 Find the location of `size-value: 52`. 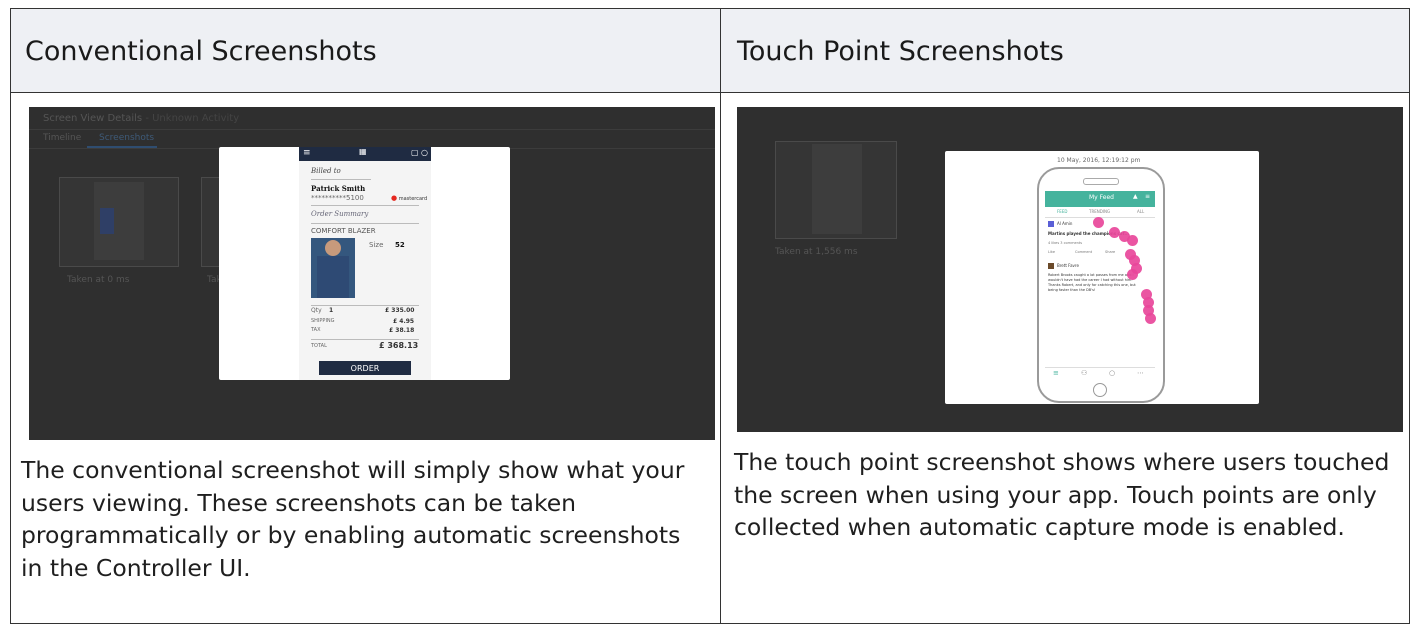

size-value: 52 is located at coordinates (400, 245).